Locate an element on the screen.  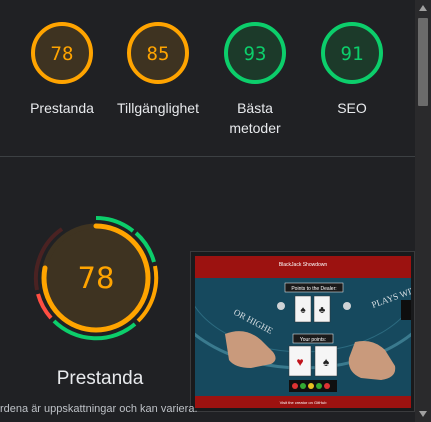
performance-title: Prestanda is located at coordinates (100, 378).